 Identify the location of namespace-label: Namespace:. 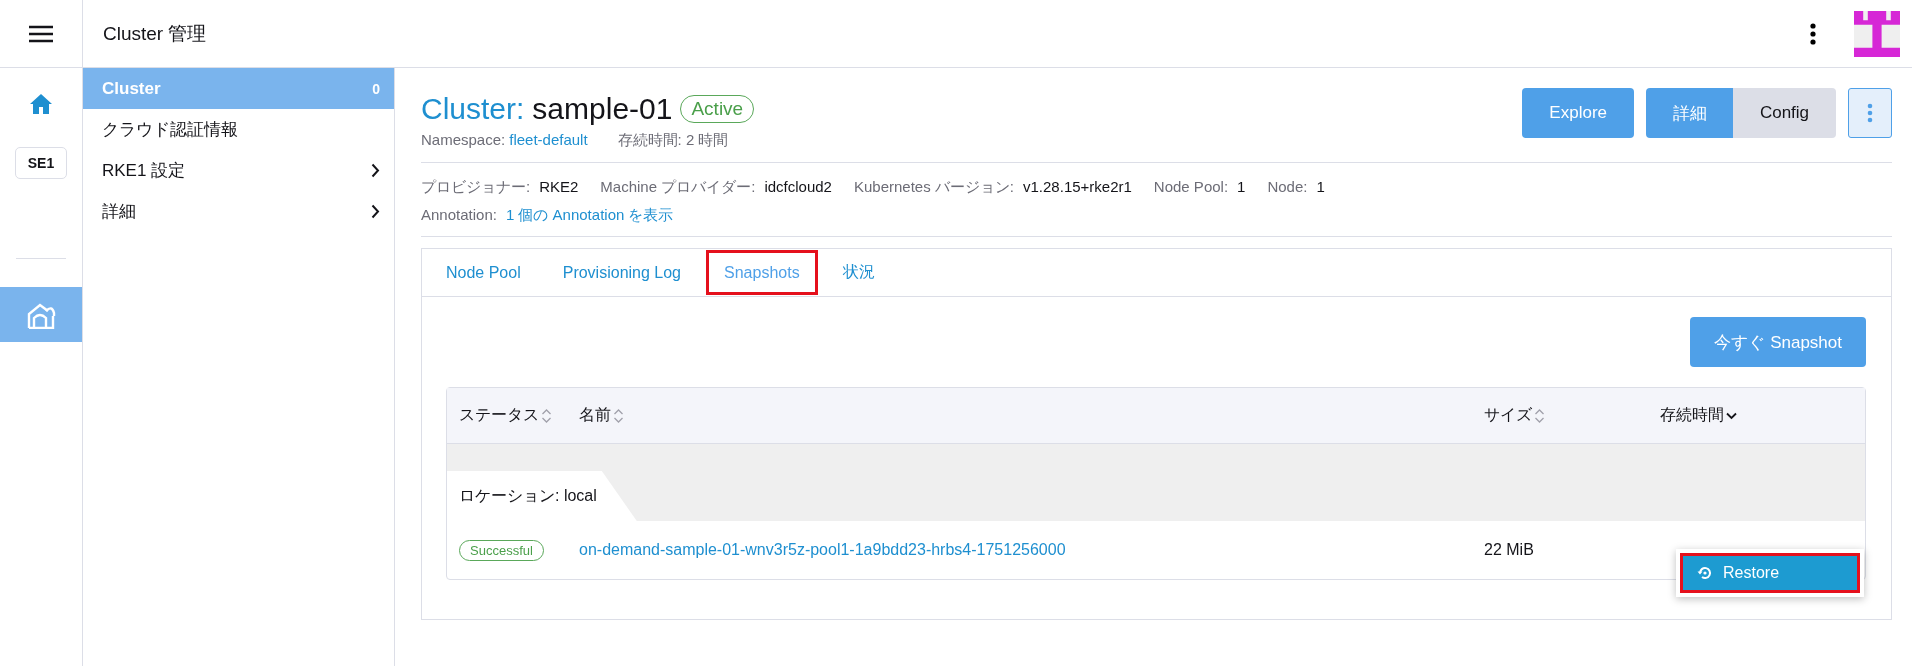
(463, 139).